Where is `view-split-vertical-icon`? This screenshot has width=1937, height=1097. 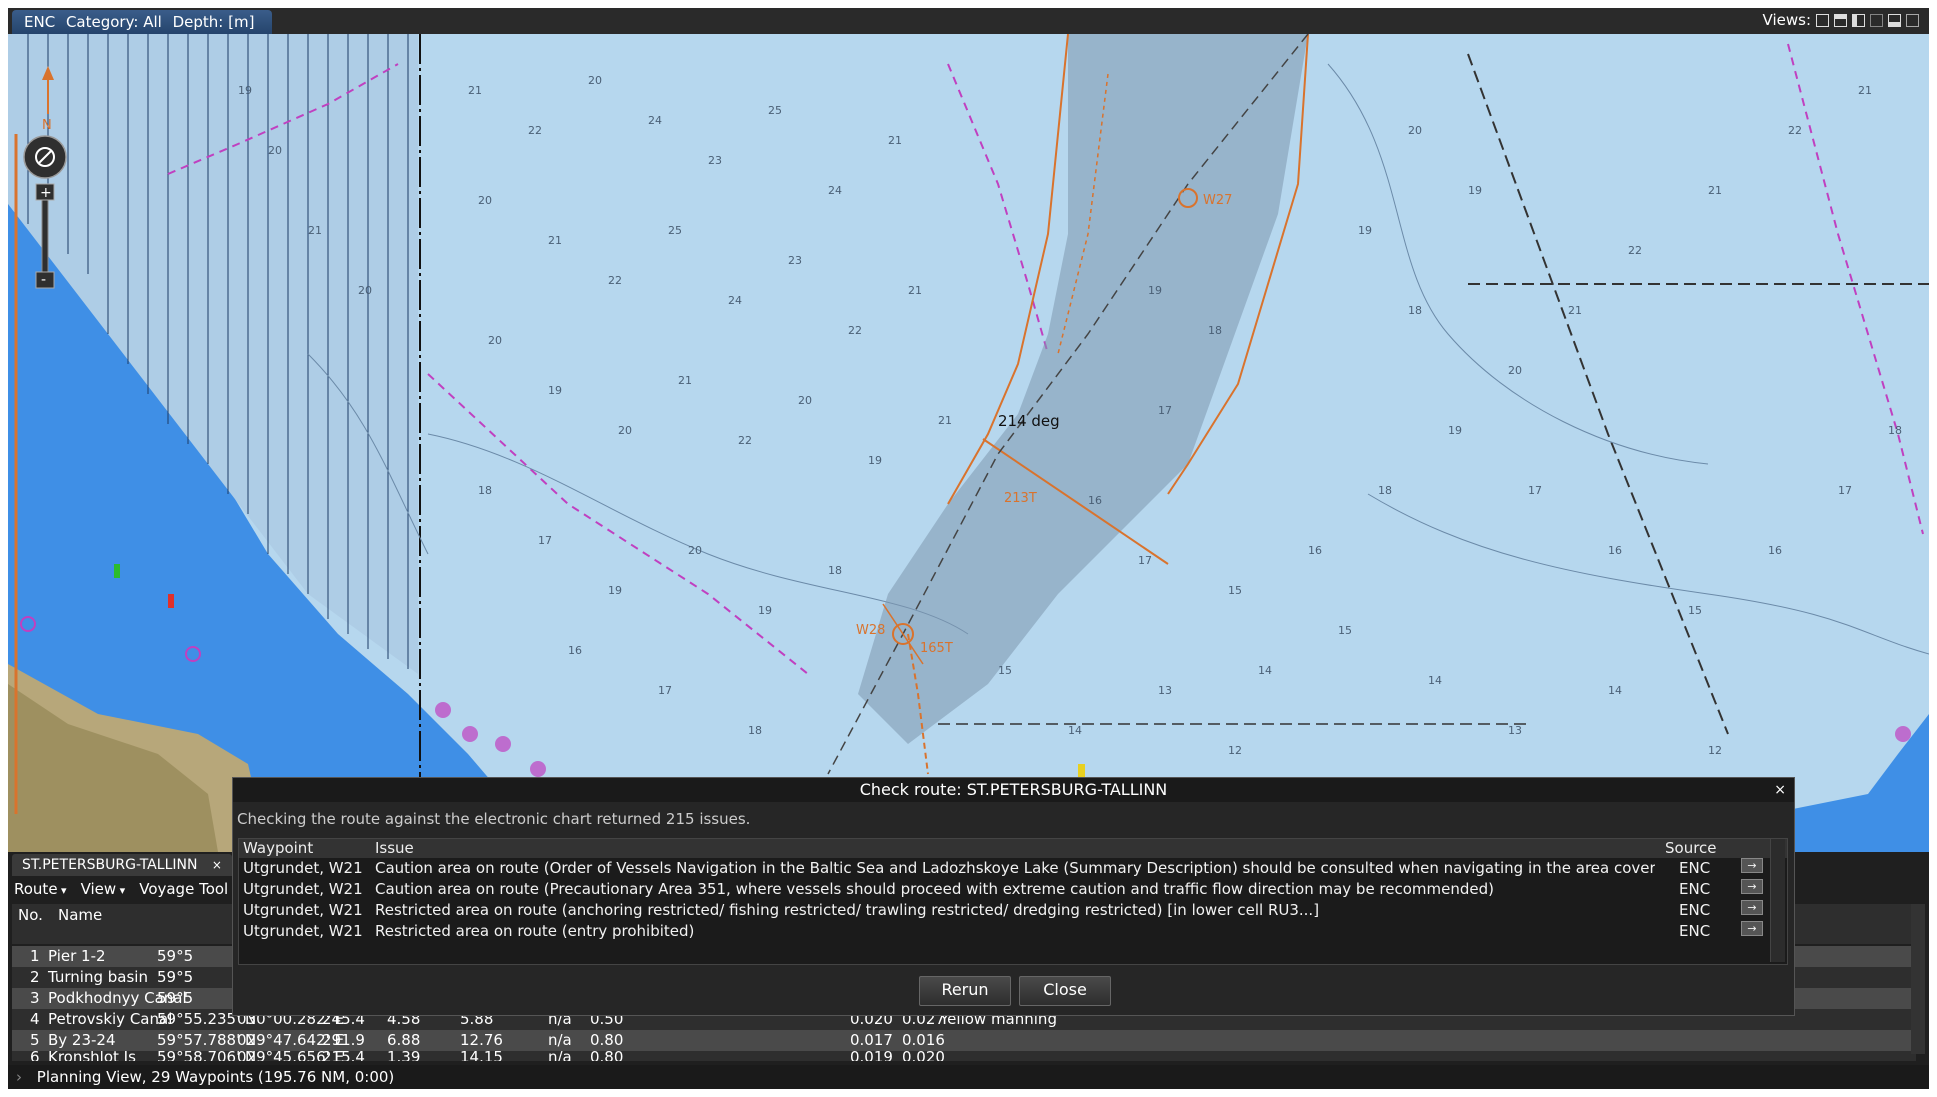
view-split-vertical-icon is located at coordinates (1858, 20).